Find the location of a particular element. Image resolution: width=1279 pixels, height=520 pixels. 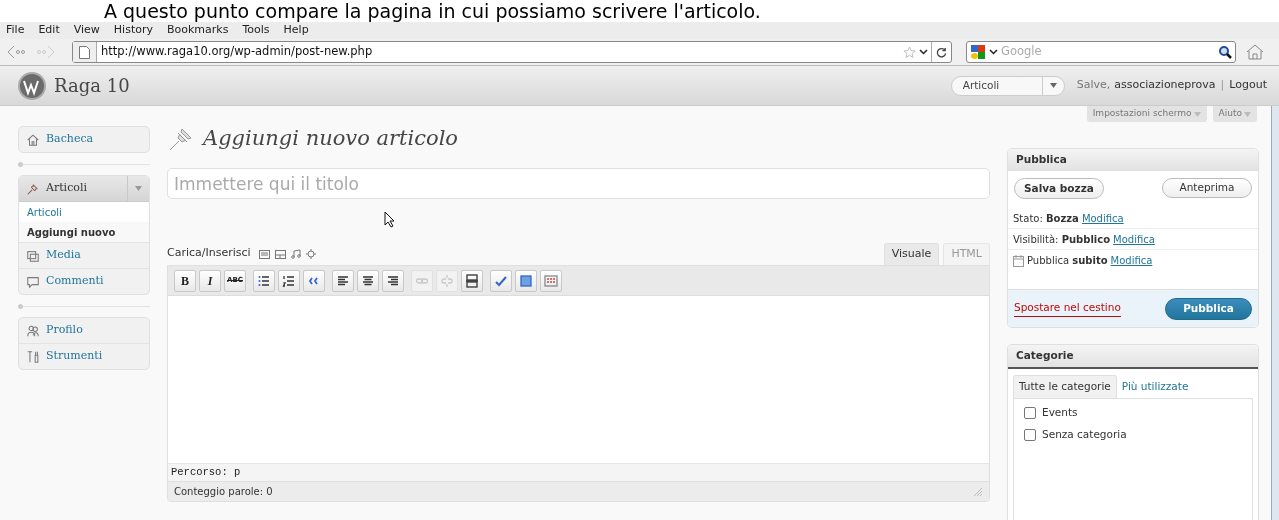

menu-item: Bookmarks is located at coordinates (198, 30).